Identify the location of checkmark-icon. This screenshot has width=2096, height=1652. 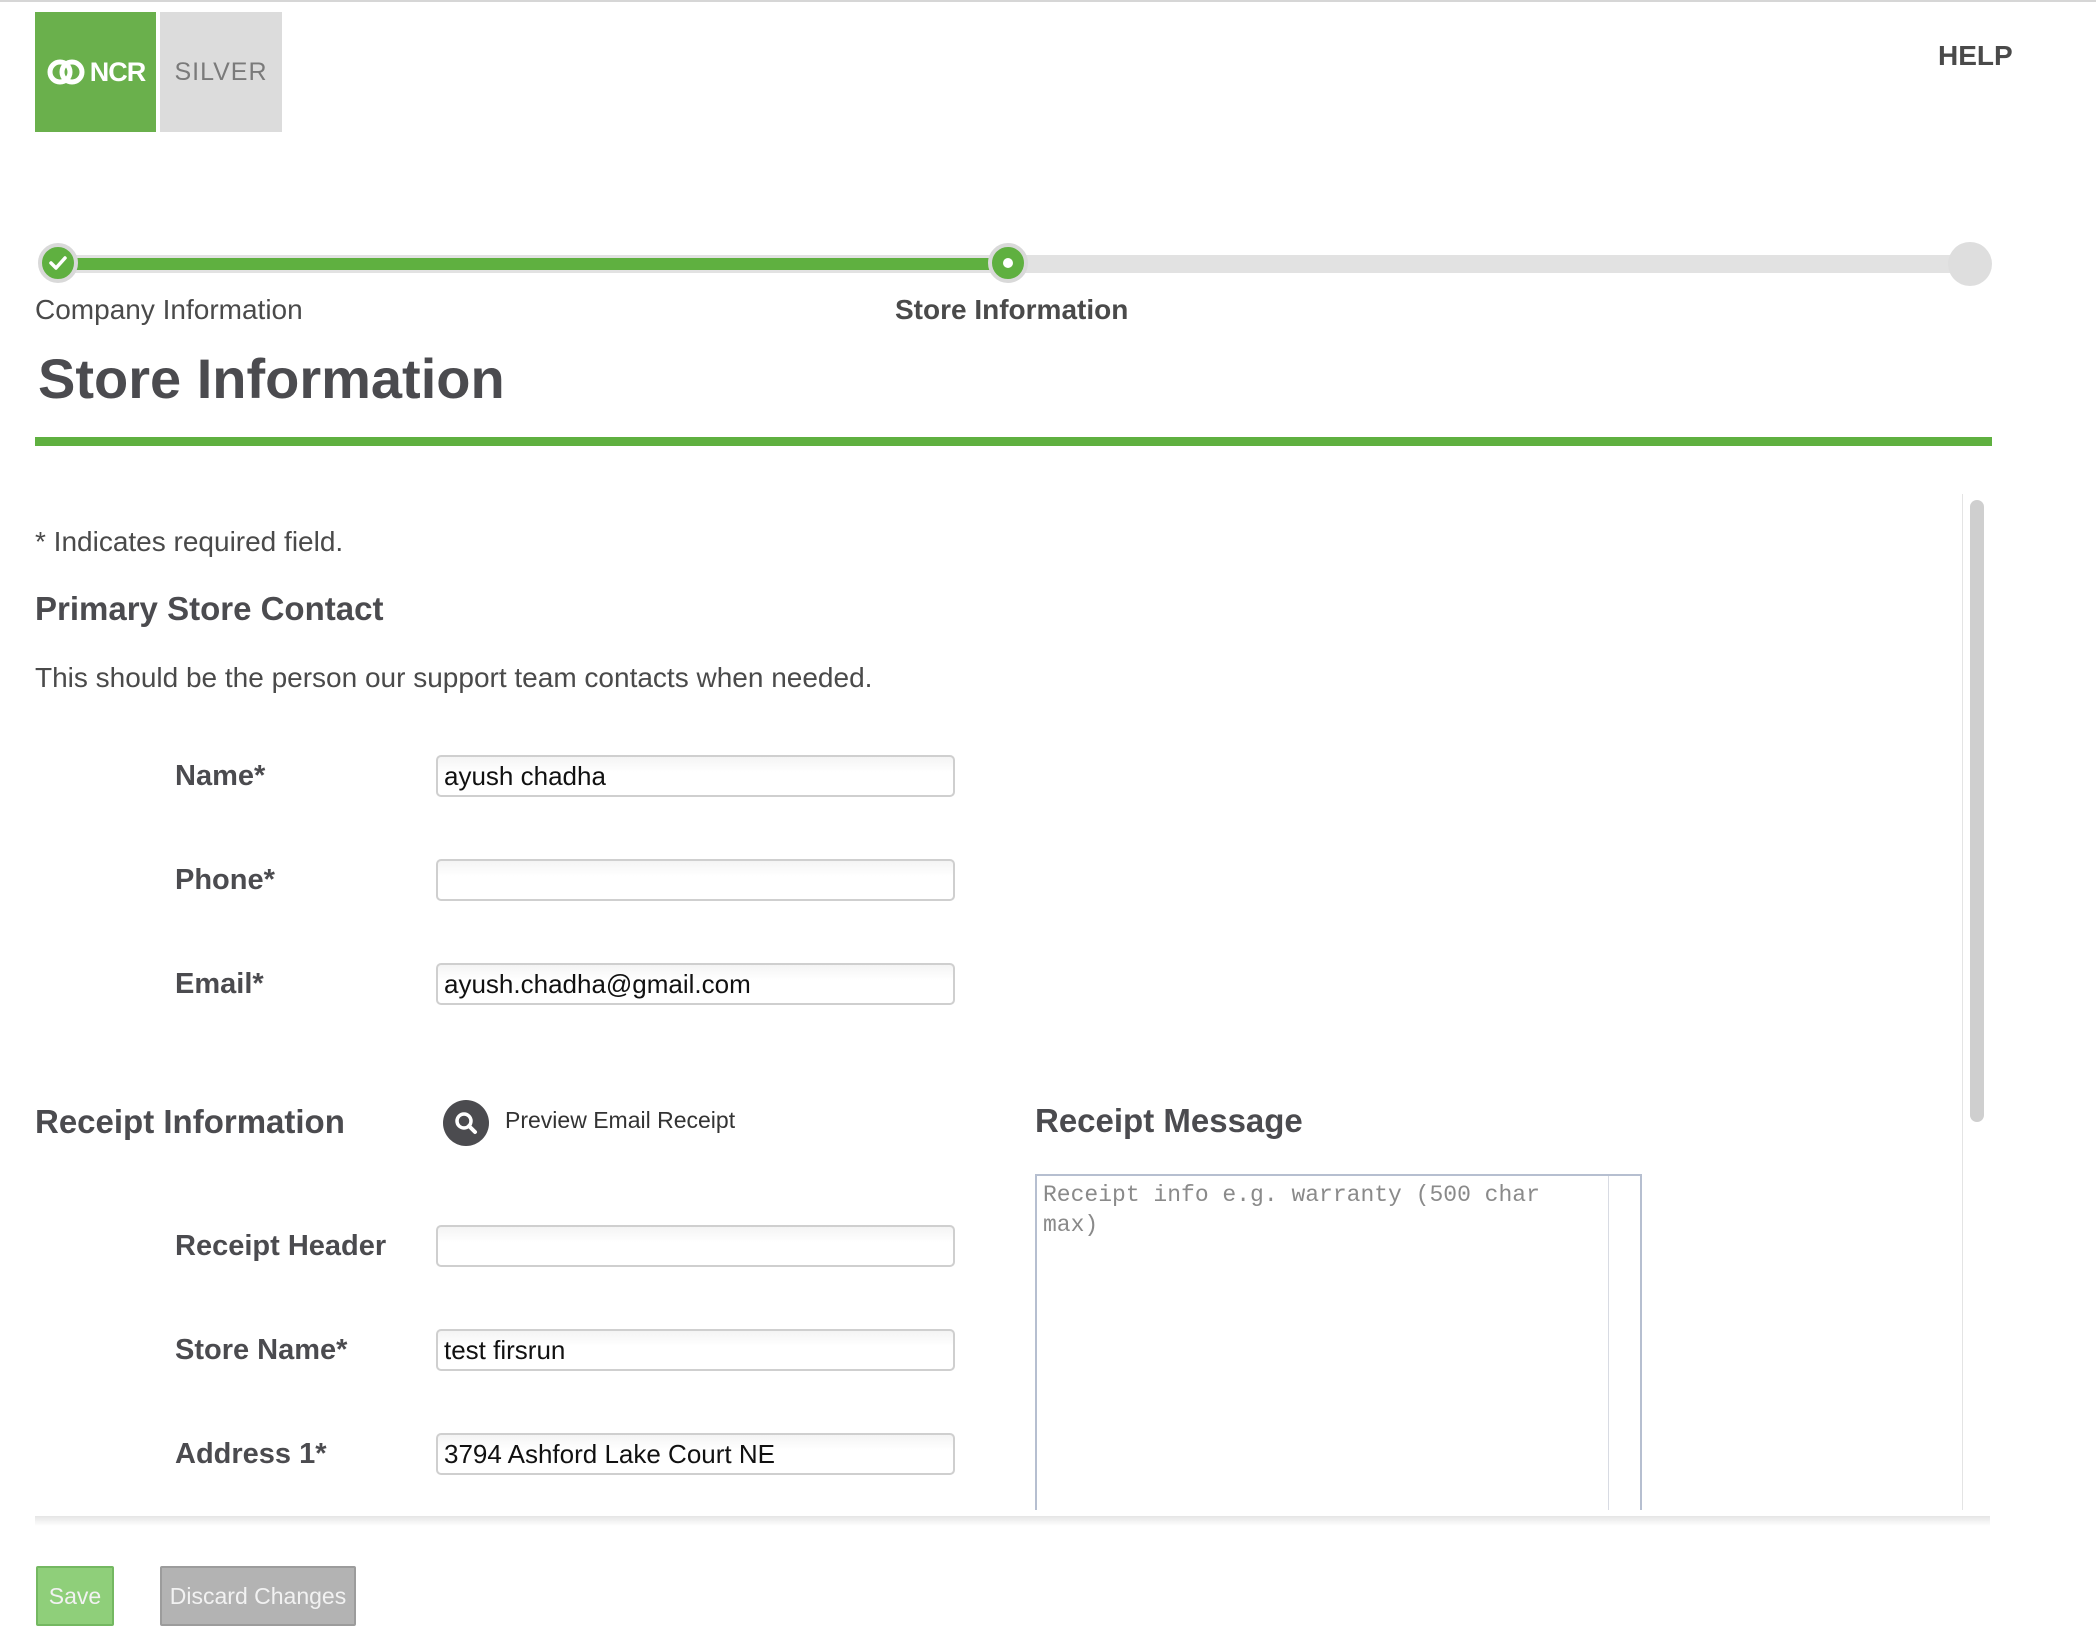
(58, 263).